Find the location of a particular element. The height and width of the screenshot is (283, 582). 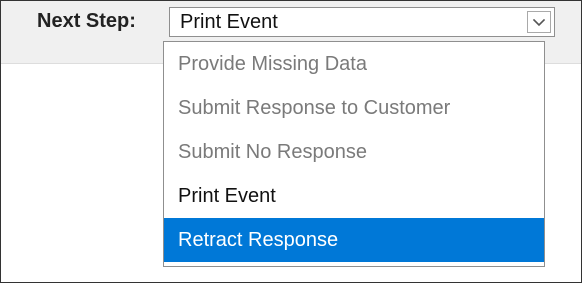

option-print-event: Print Event is located at coordinates (354, 196).